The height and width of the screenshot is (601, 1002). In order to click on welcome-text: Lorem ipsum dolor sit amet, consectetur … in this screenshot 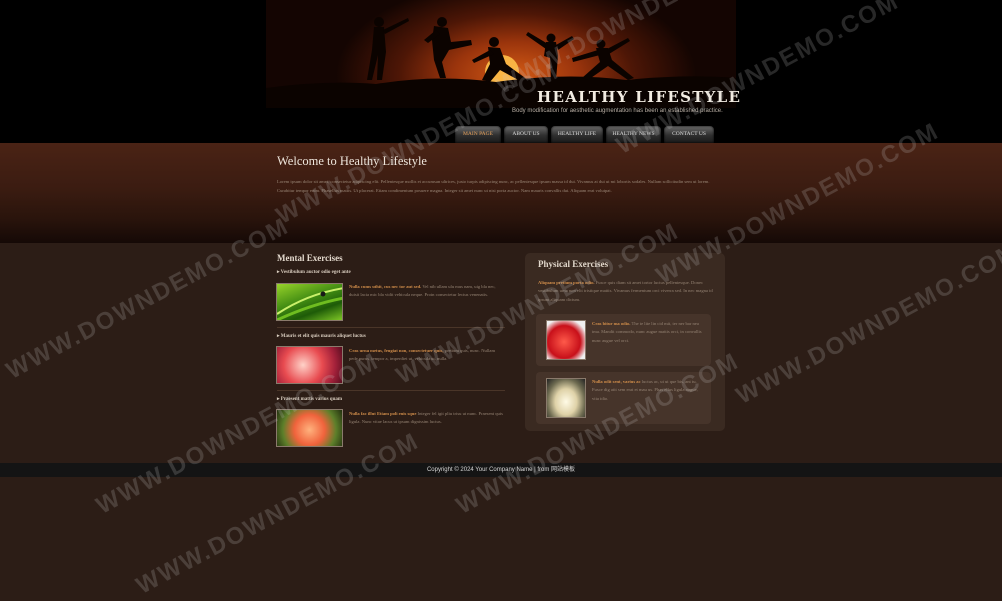, I will do `click(493, 186)`.